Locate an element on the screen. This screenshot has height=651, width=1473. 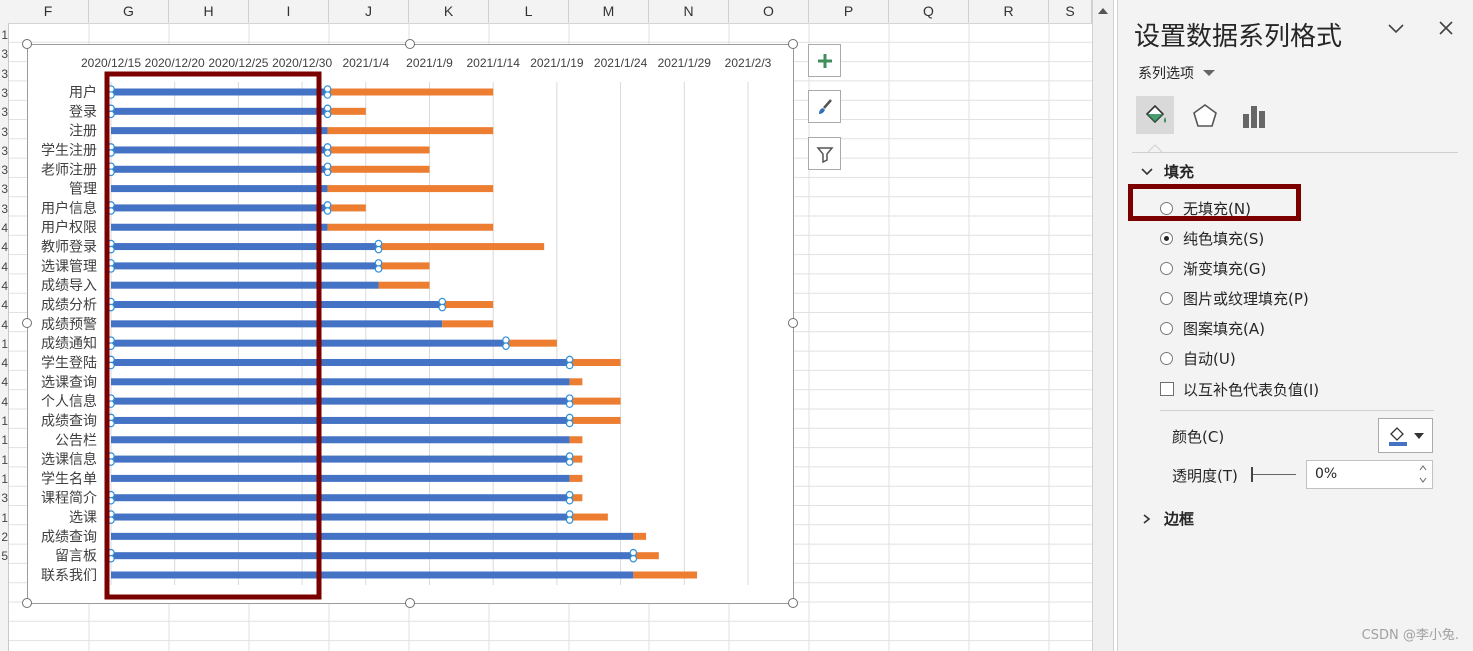
fill-line-tab is located at coordinates (1155, 115).